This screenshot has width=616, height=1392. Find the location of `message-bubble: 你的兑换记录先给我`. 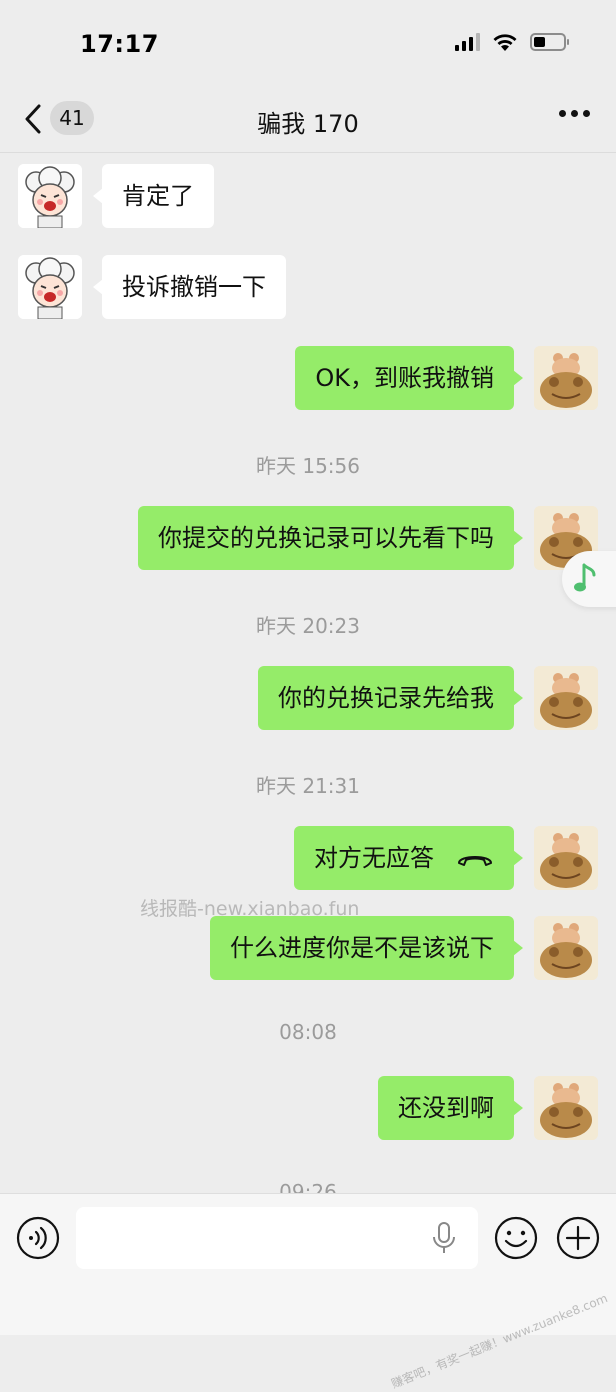

message-bubble: 你的兑换记录先给我 is located at coordinates (390, 698).